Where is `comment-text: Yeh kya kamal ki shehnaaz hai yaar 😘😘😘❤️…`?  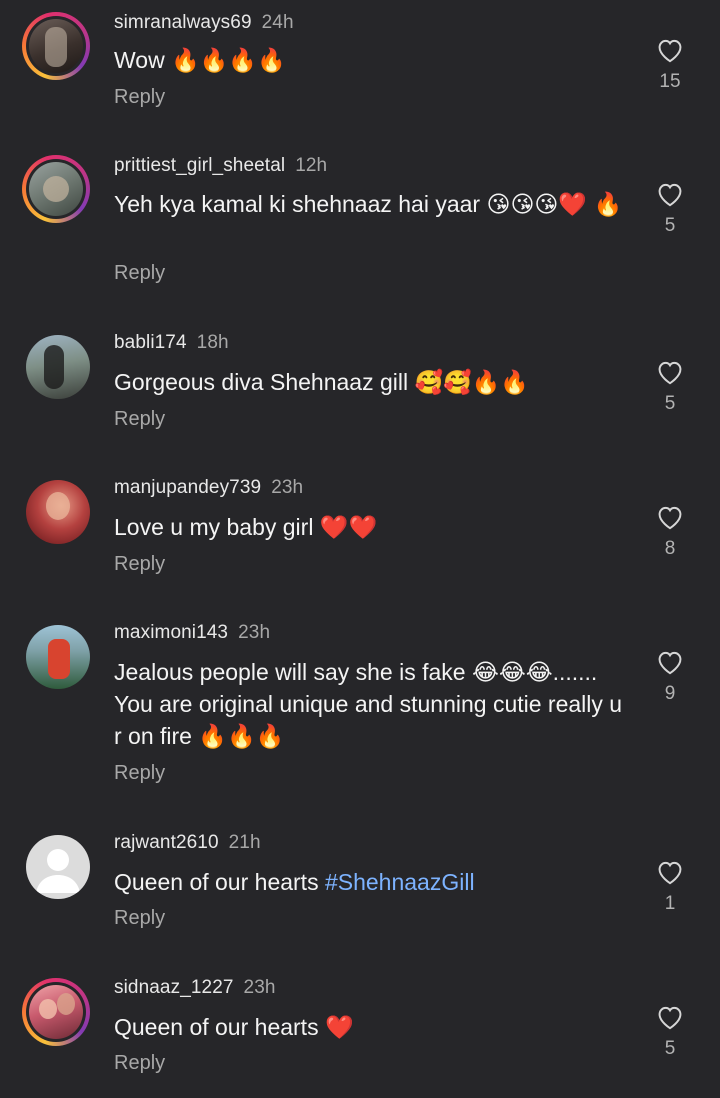 comment-text: Yeh kya kamal ki shehnaaz hai yaar 😘😘😘❤️… is located at coordinates (368, 204).